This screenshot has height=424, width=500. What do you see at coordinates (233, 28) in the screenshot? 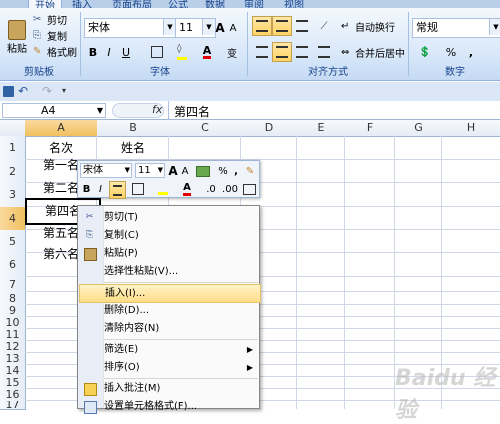
I see `shrink-font-button: A` at bounding box center [233, 28].